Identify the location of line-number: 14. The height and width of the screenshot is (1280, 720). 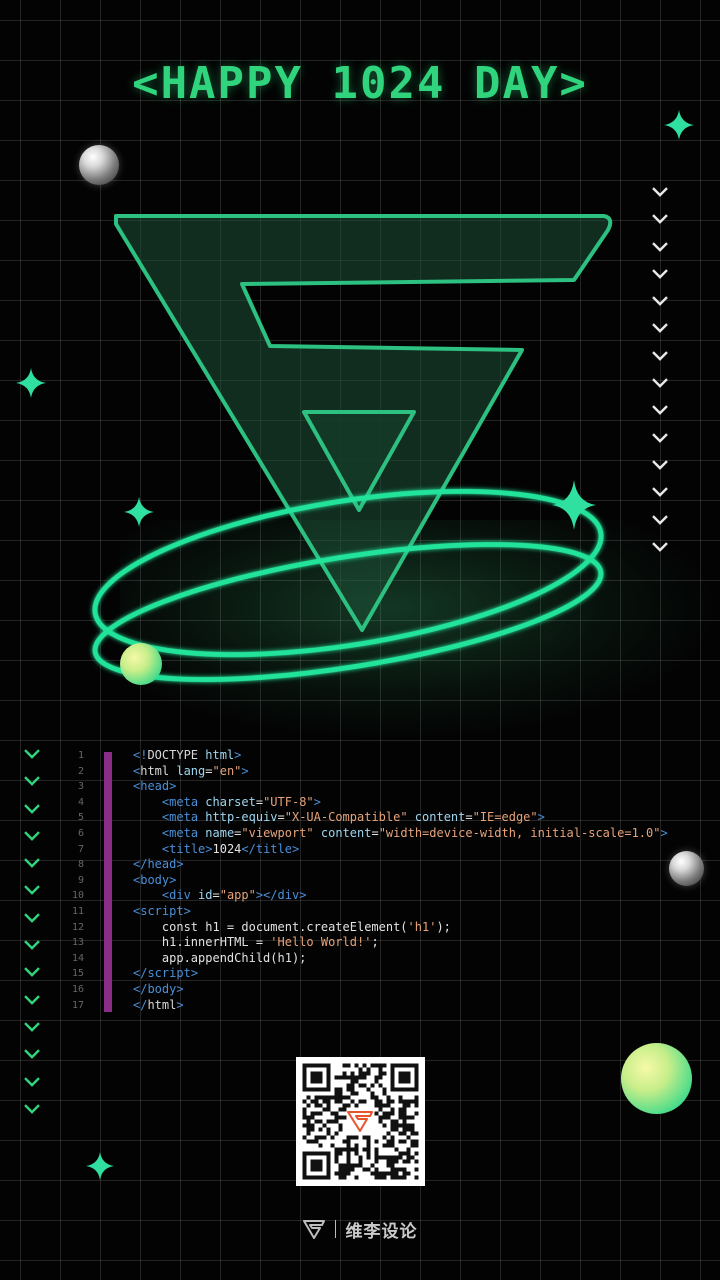
(77, 958).